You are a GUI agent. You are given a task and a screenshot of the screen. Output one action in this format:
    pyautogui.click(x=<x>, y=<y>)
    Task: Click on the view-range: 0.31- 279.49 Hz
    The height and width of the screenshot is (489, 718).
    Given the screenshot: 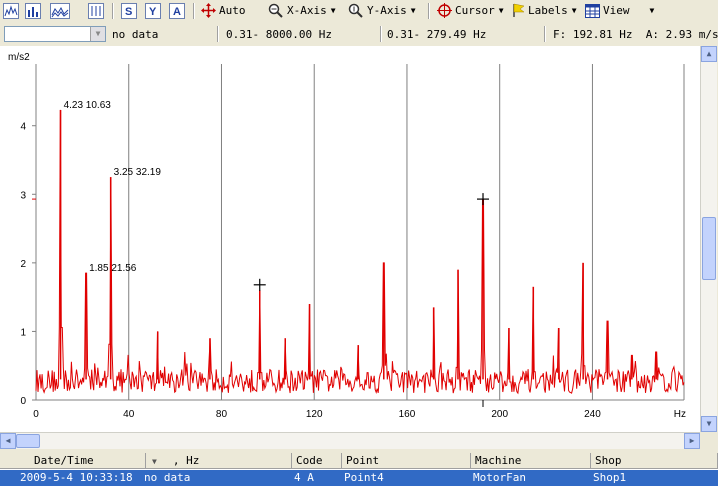 What is the action you would take?
    pyautogui.click(x=437, y=34)
    